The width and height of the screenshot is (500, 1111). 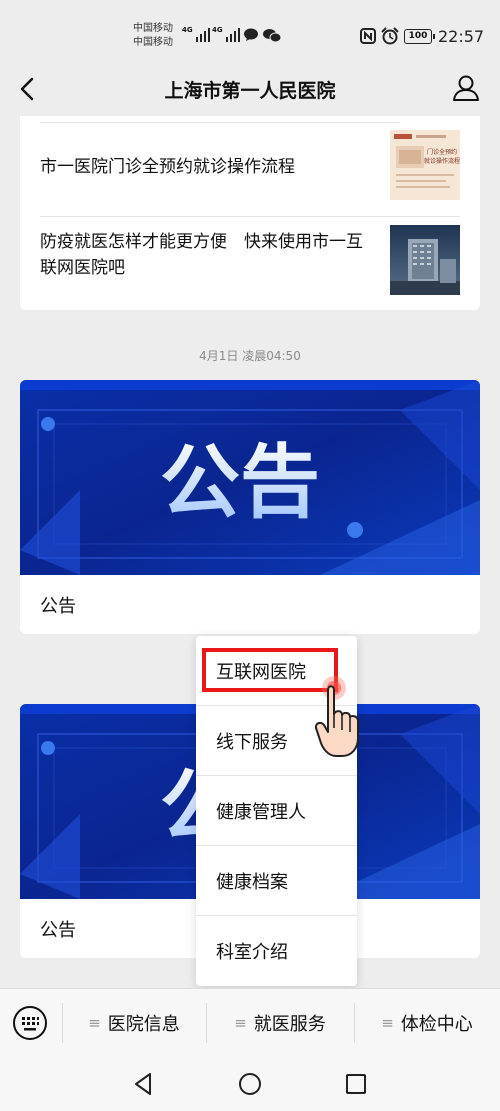 I want to click on carrier-2: 中国移动, so click(x=153, y=42).